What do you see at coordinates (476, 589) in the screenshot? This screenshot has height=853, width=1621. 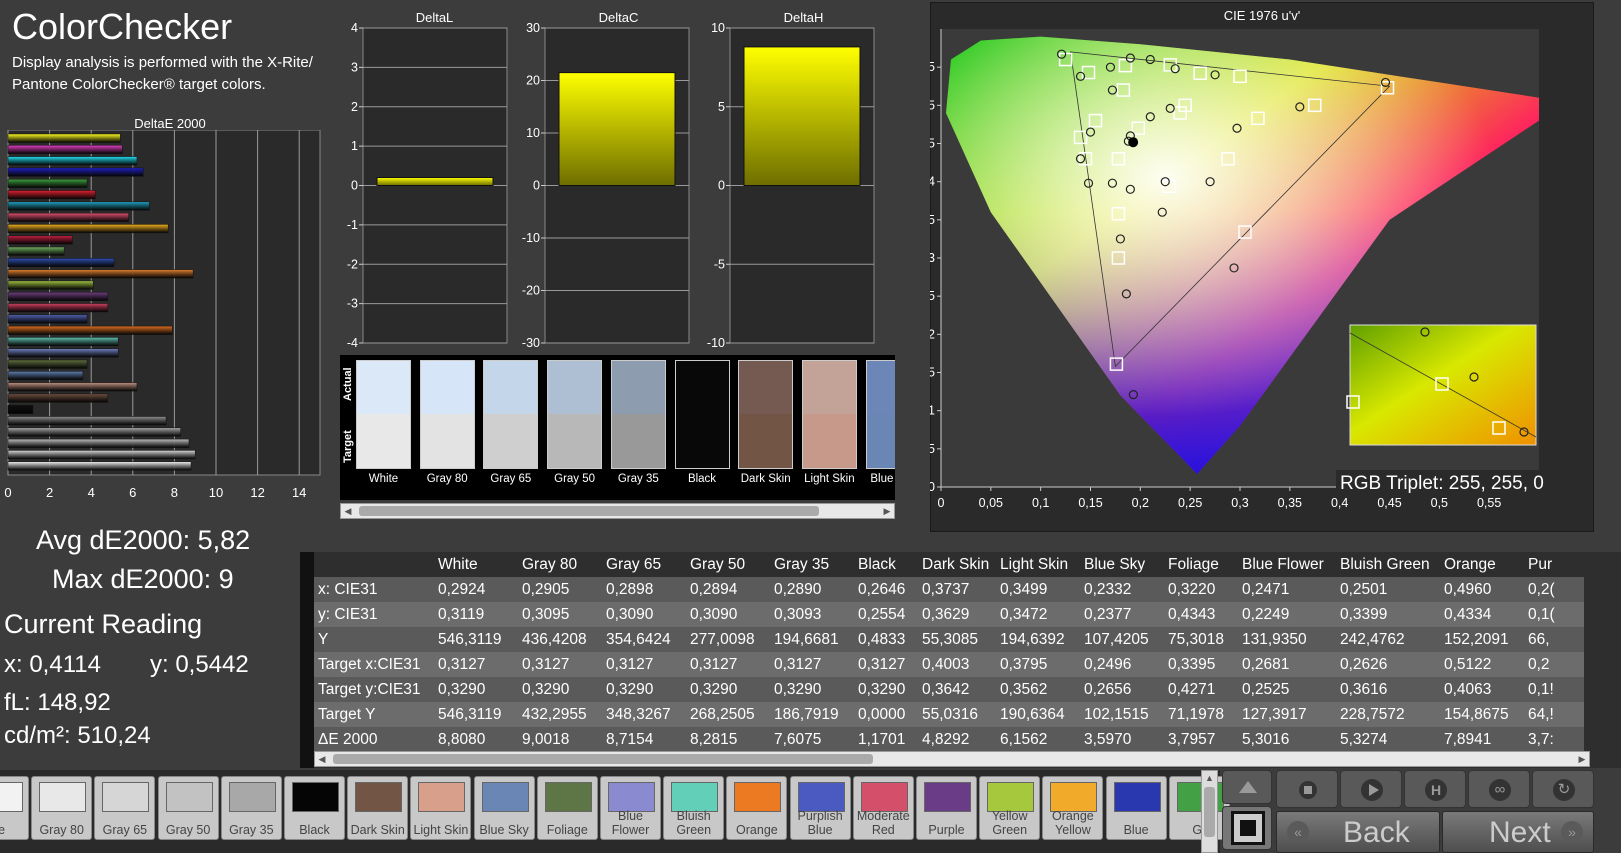 I see `table-cell: 0,2924` at bounding box center [476, 589].